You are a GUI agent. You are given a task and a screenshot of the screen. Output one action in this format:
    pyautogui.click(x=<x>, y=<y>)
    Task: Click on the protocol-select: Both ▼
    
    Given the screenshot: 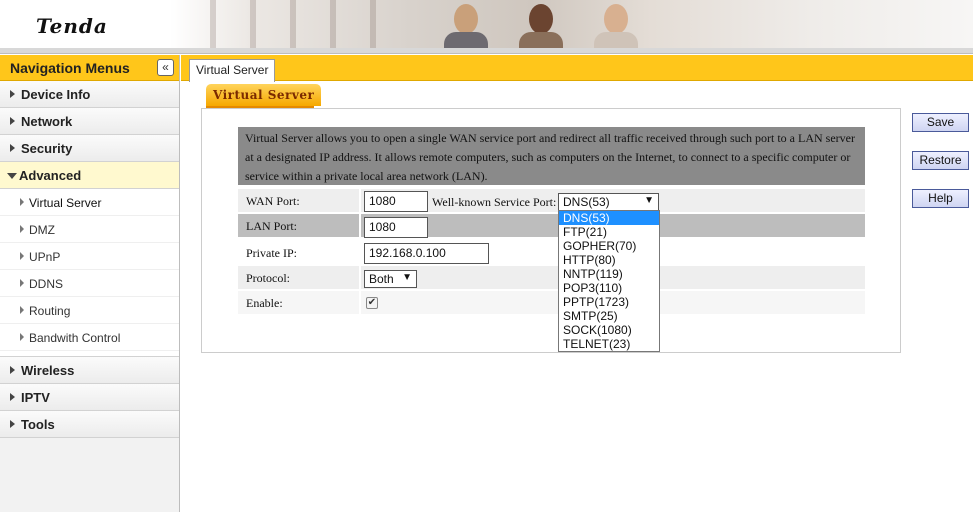 What is the action you would take?
    pyautogui.click(x=390, y=279)
    